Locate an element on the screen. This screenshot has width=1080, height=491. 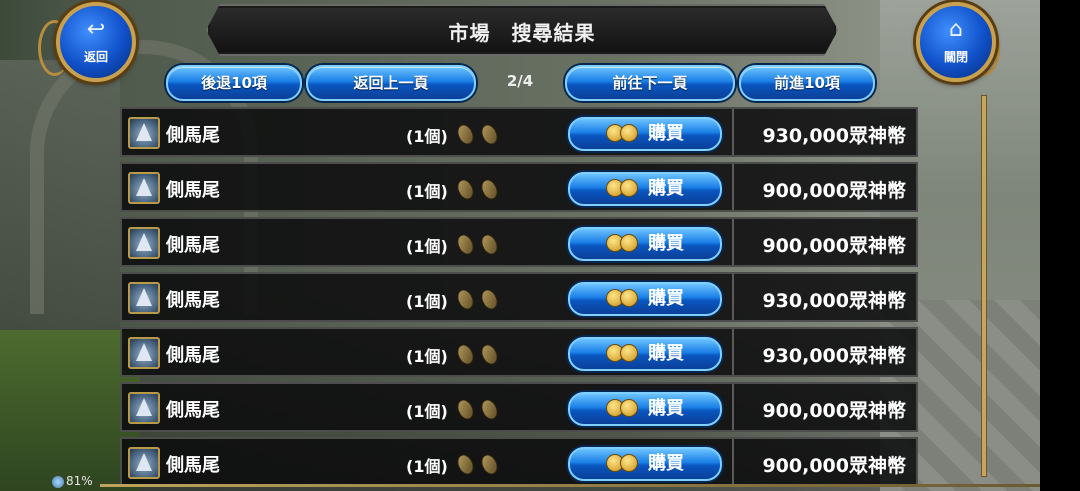
battery-icon is located at coordinates (58, 481).